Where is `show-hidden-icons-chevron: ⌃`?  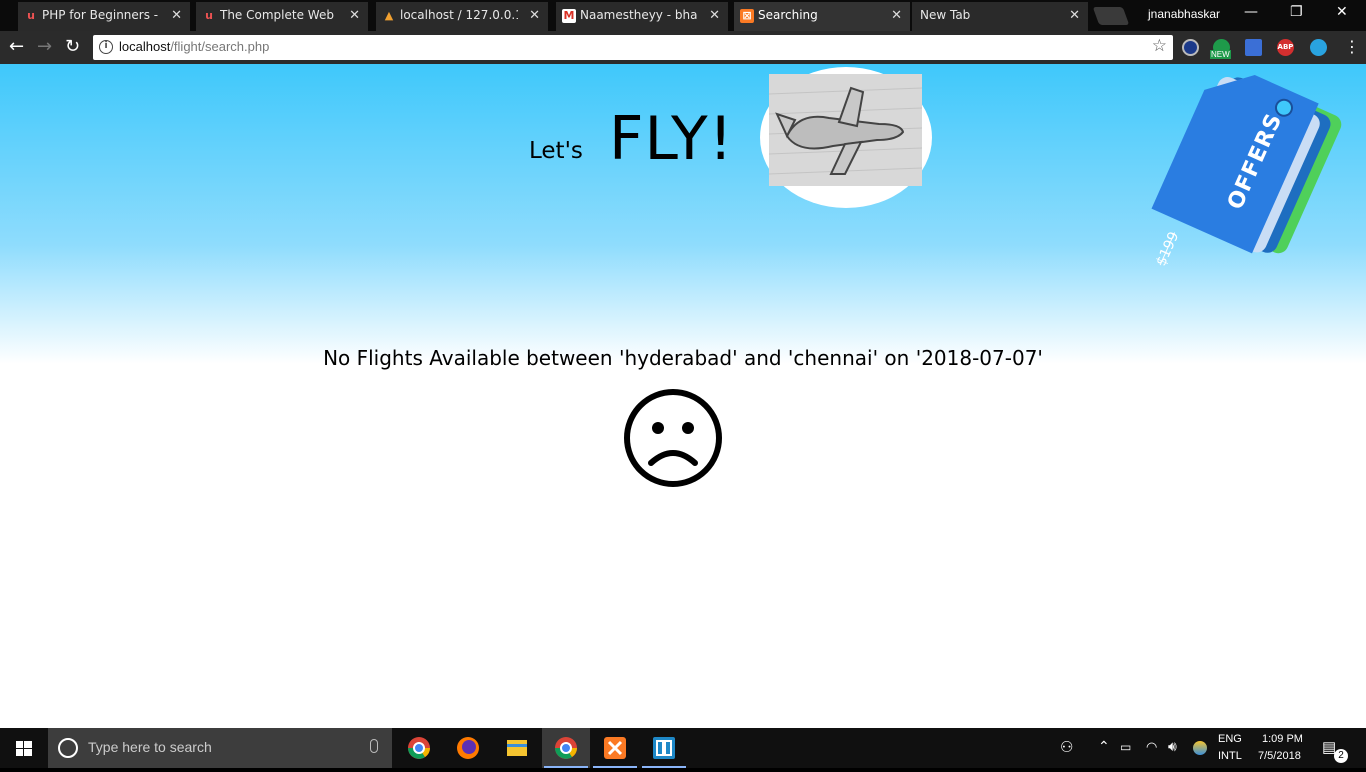
show-hidden-icons-chevron: ⌃ is located at coordinates (1104, 746).